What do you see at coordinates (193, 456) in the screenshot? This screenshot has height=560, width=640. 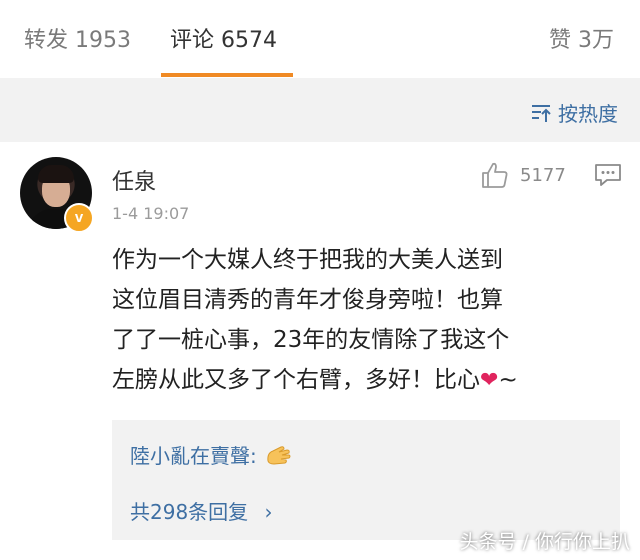 I see `reply-author: 陸小亂在賣聲:` at bounding box center [193, 456].